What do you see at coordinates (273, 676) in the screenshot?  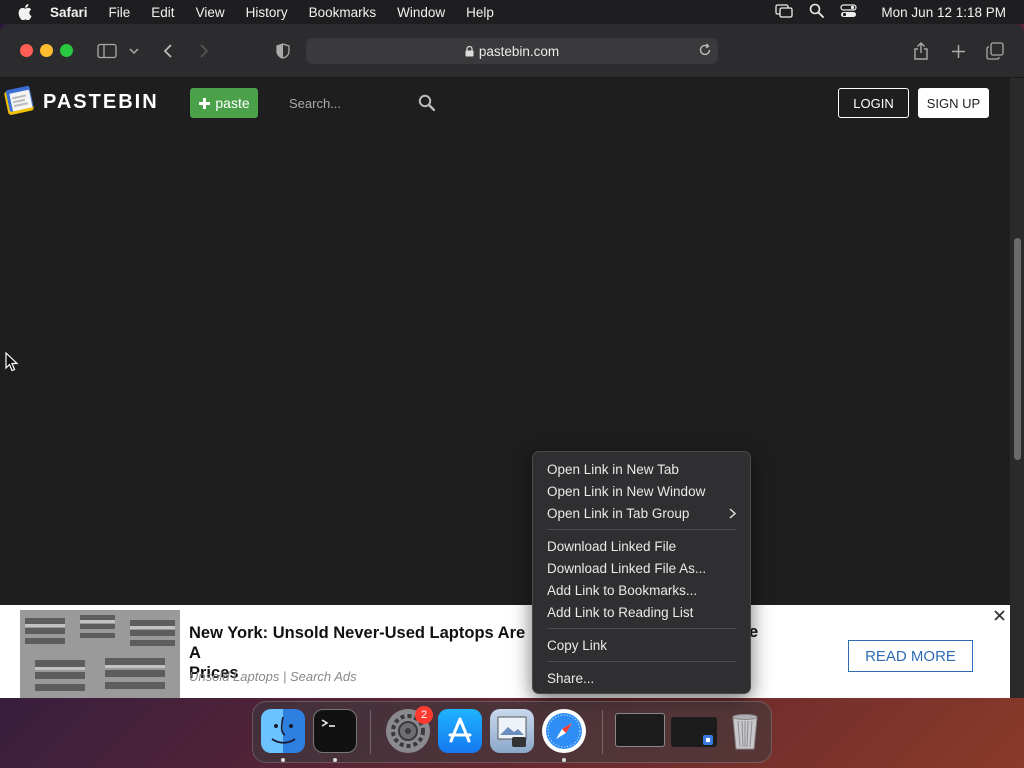 I see `ad-source: Unsold Laptops | Search Ads` at bounding box center [273, 676].